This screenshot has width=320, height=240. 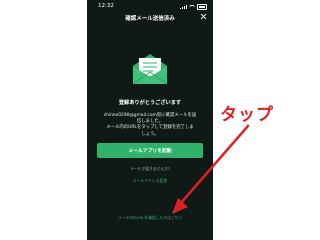 What do you see at coordinates (150, 69) in the screenshot?
I see `envelope-icon` at bounding box center [150, 69].